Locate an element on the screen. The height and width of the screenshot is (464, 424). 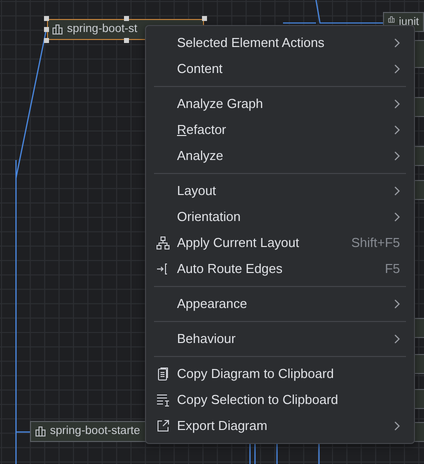
shortcut-label: F5 is located at coordinates (392, 269).